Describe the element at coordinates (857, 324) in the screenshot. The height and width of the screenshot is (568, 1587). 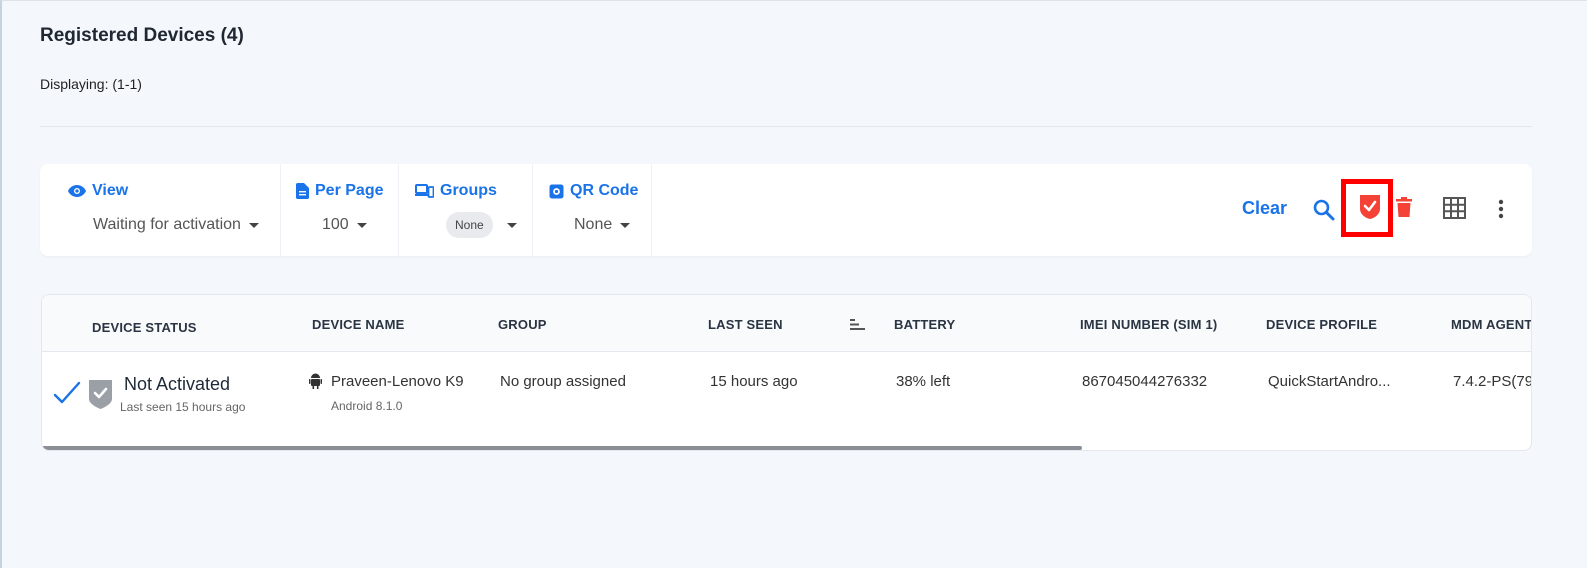
I see `sort-icon` at that location.